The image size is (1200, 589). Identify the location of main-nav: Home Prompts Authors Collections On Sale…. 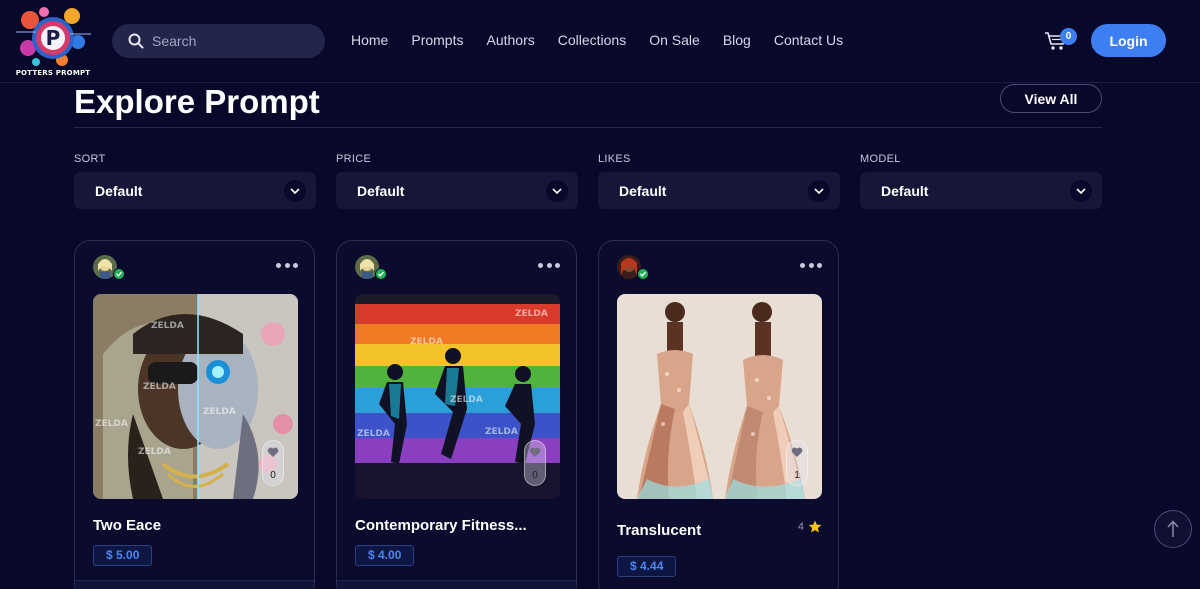
(608, 40).